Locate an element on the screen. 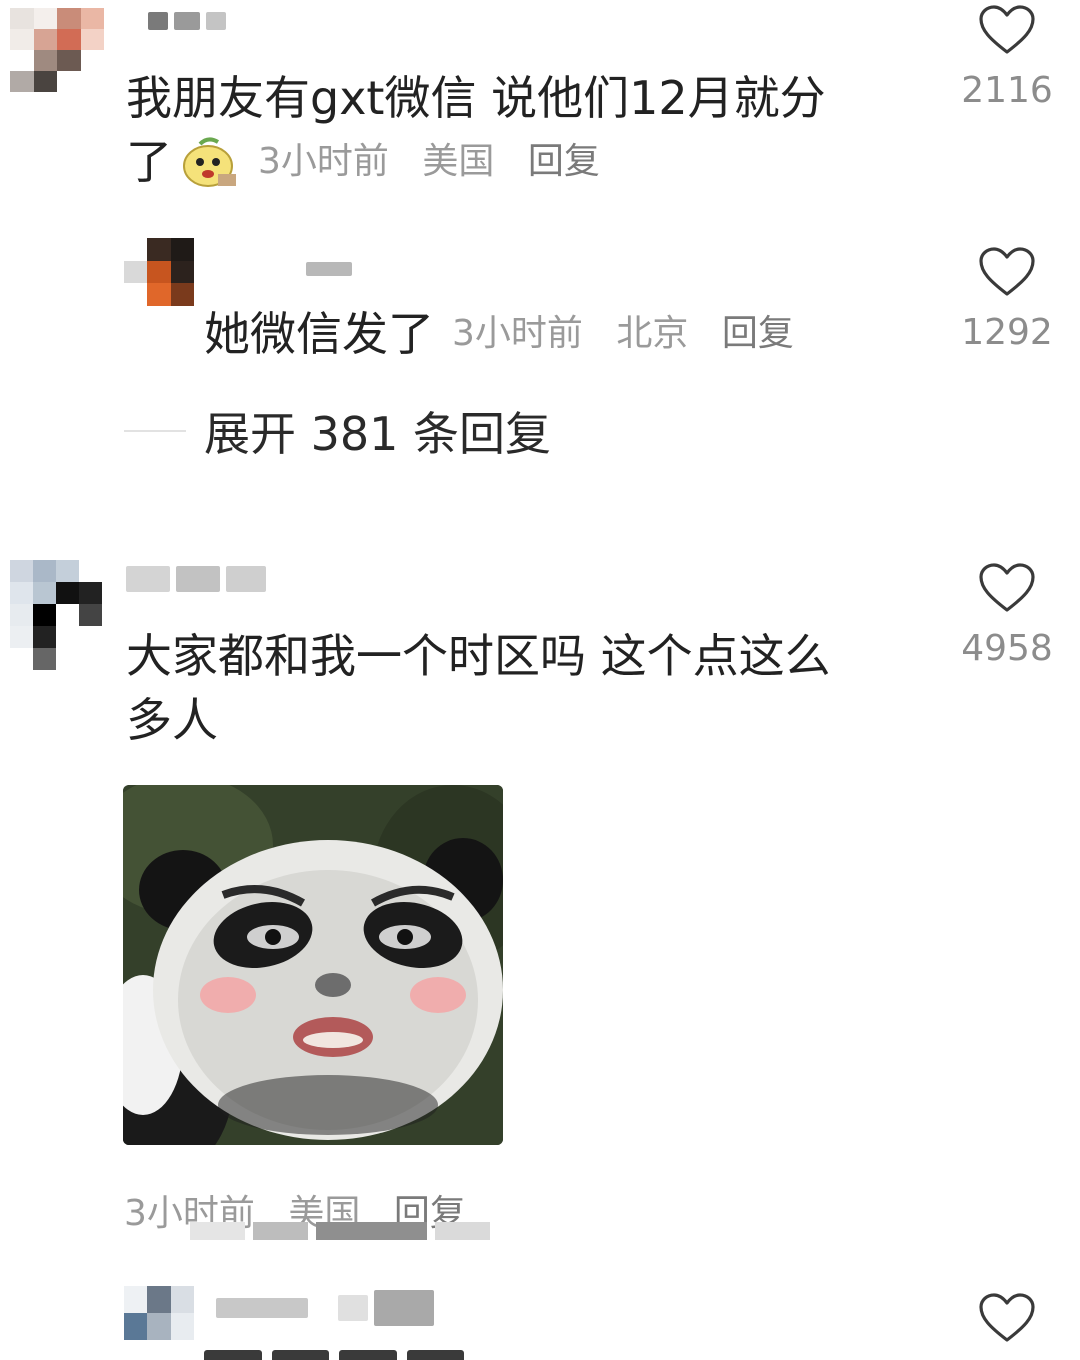  expand-replies-label: 展开 381 条回复 is located at coordinates (378, 434).